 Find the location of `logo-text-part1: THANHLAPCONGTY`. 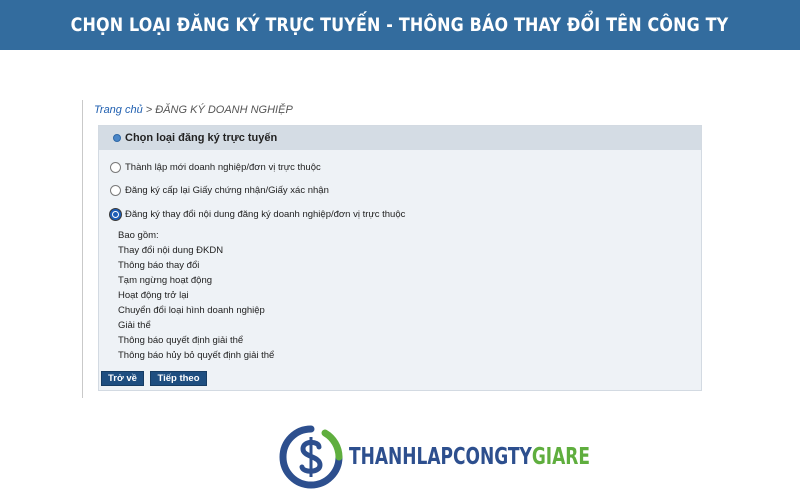

logo-text-part1: THANHLAPCONGTY is located at coordinates (440, 457).